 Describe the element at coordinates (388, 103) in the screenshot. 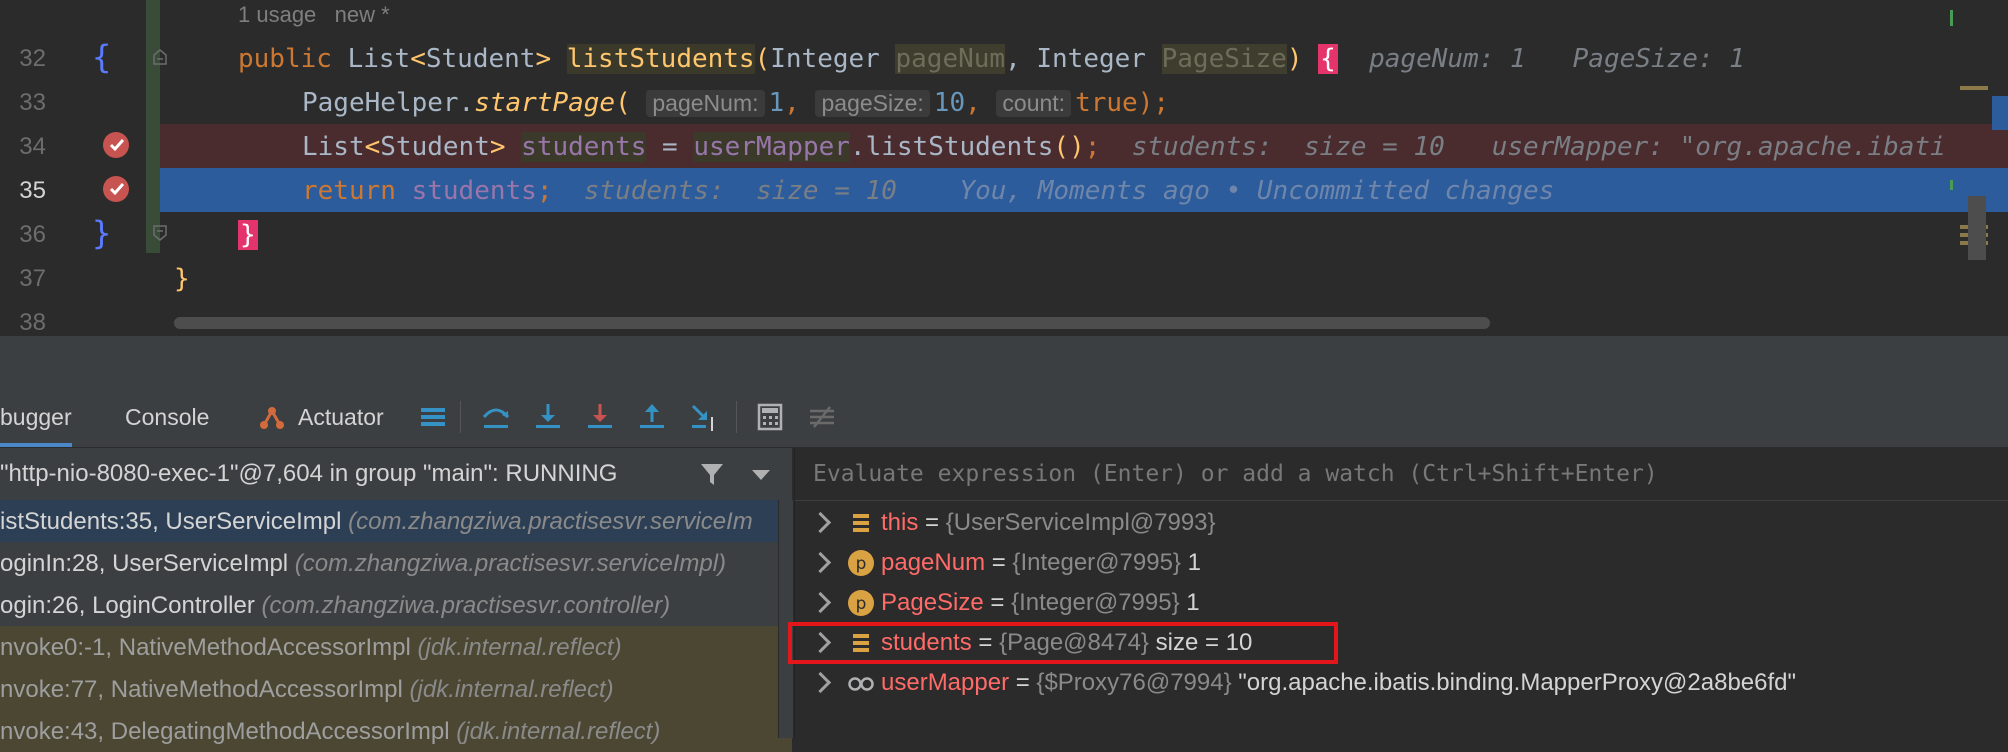

I see `class-name: PageHelper.` at that location.